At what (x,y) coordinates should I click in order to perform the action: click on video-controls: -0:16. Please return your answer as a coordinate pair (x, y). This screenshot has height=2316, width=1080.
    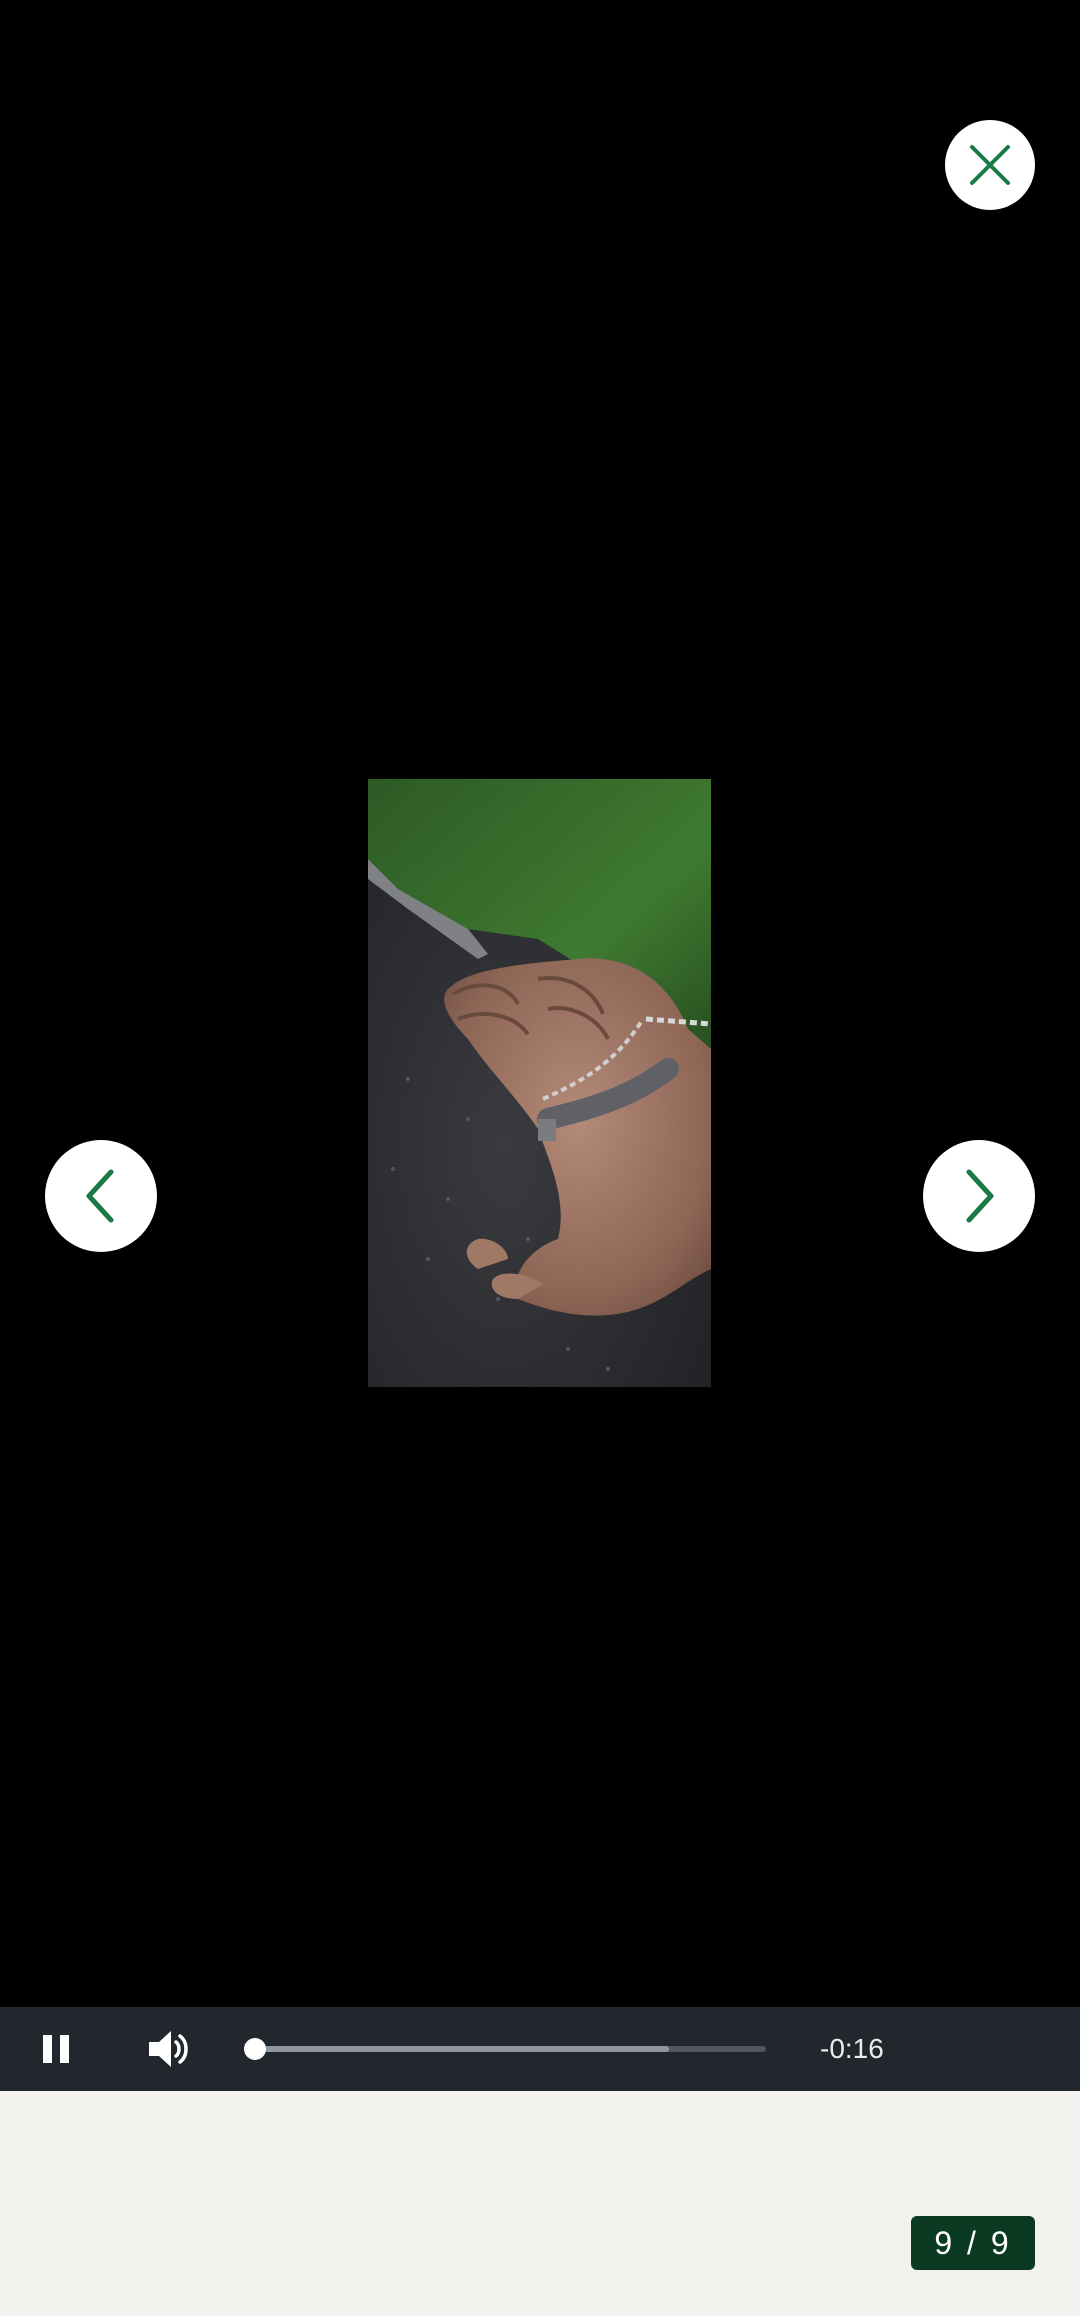
    Looking at the image, I should click on (540, 2049).